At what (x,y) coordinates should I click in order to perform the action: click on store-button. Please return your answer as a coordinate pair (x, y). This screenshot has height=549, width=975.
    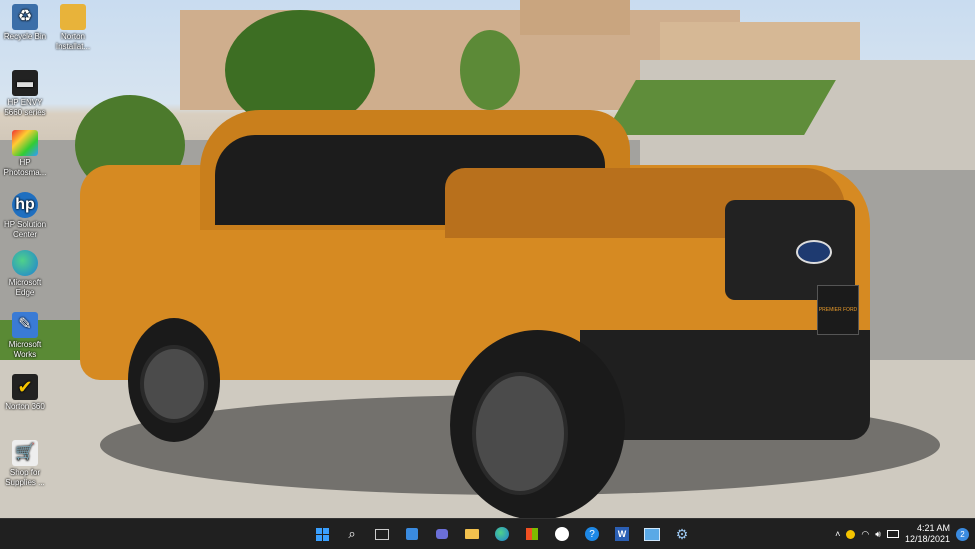
    Looking at the image, I should click on (532, 534).